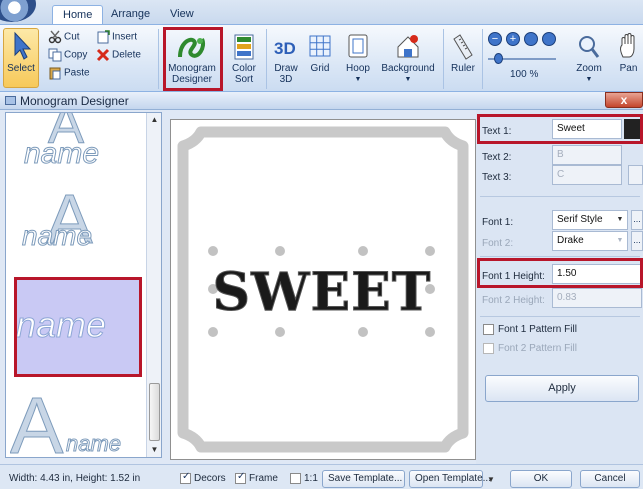 This screenshot has width=643, height=489. I want to click on font1-select: Serif Style ▼, so click(590, 220).